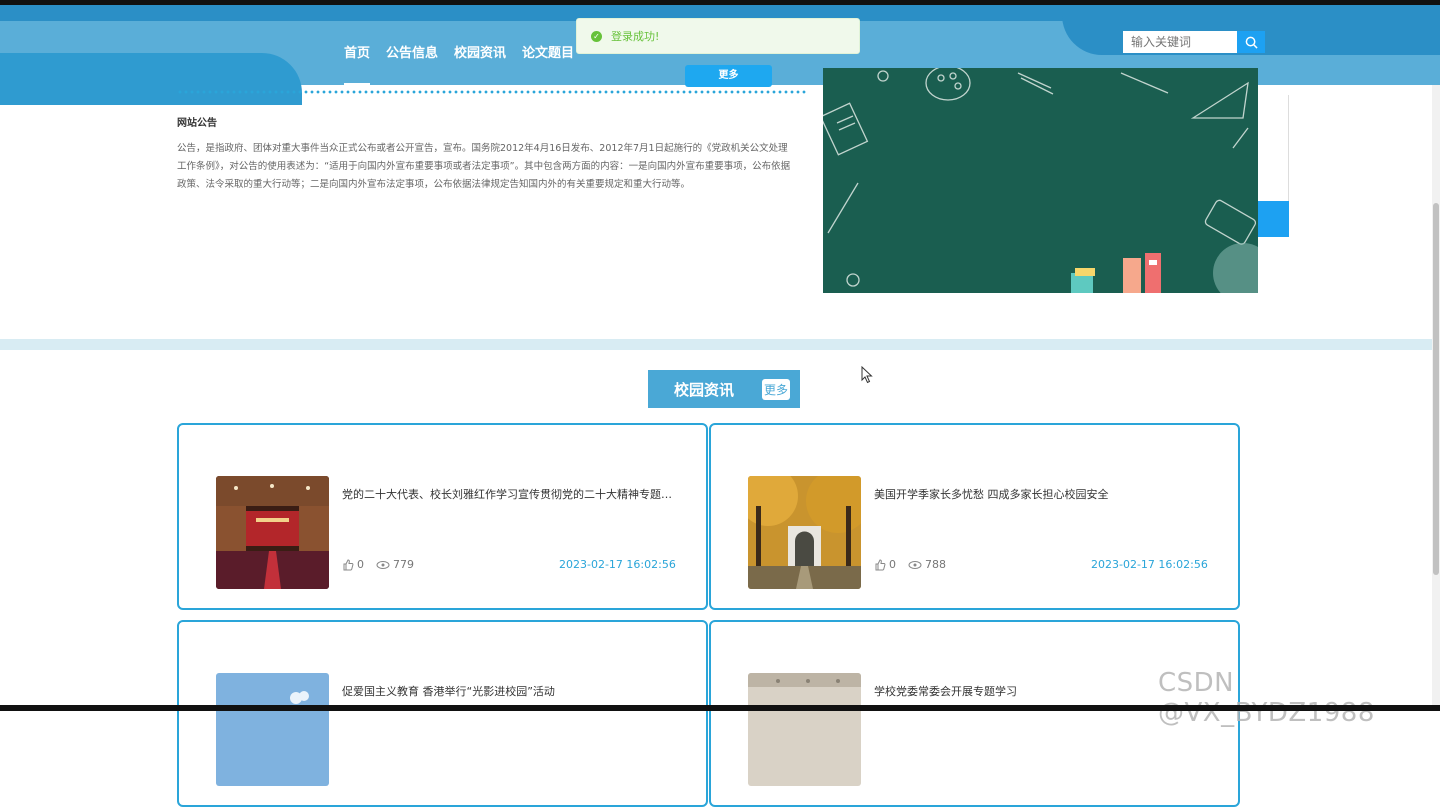 The image size is (1440, 807). I want to click on notice-more-button: 更多, so click(728, 76).